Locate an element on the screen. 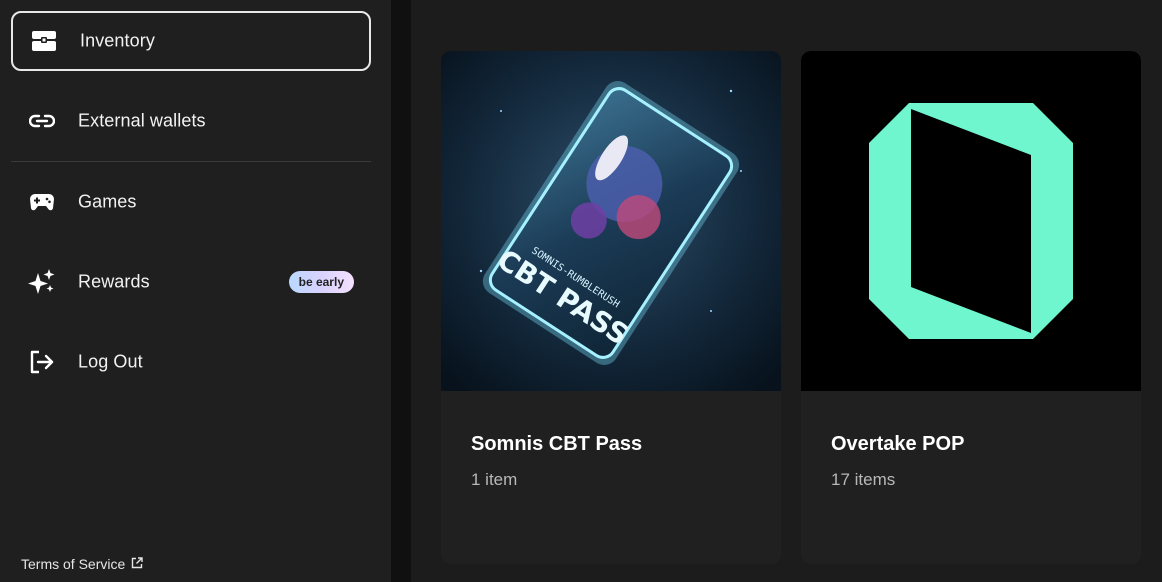  sidebar-item-external-wallets: External wallets is located at coordinates (191, 121).